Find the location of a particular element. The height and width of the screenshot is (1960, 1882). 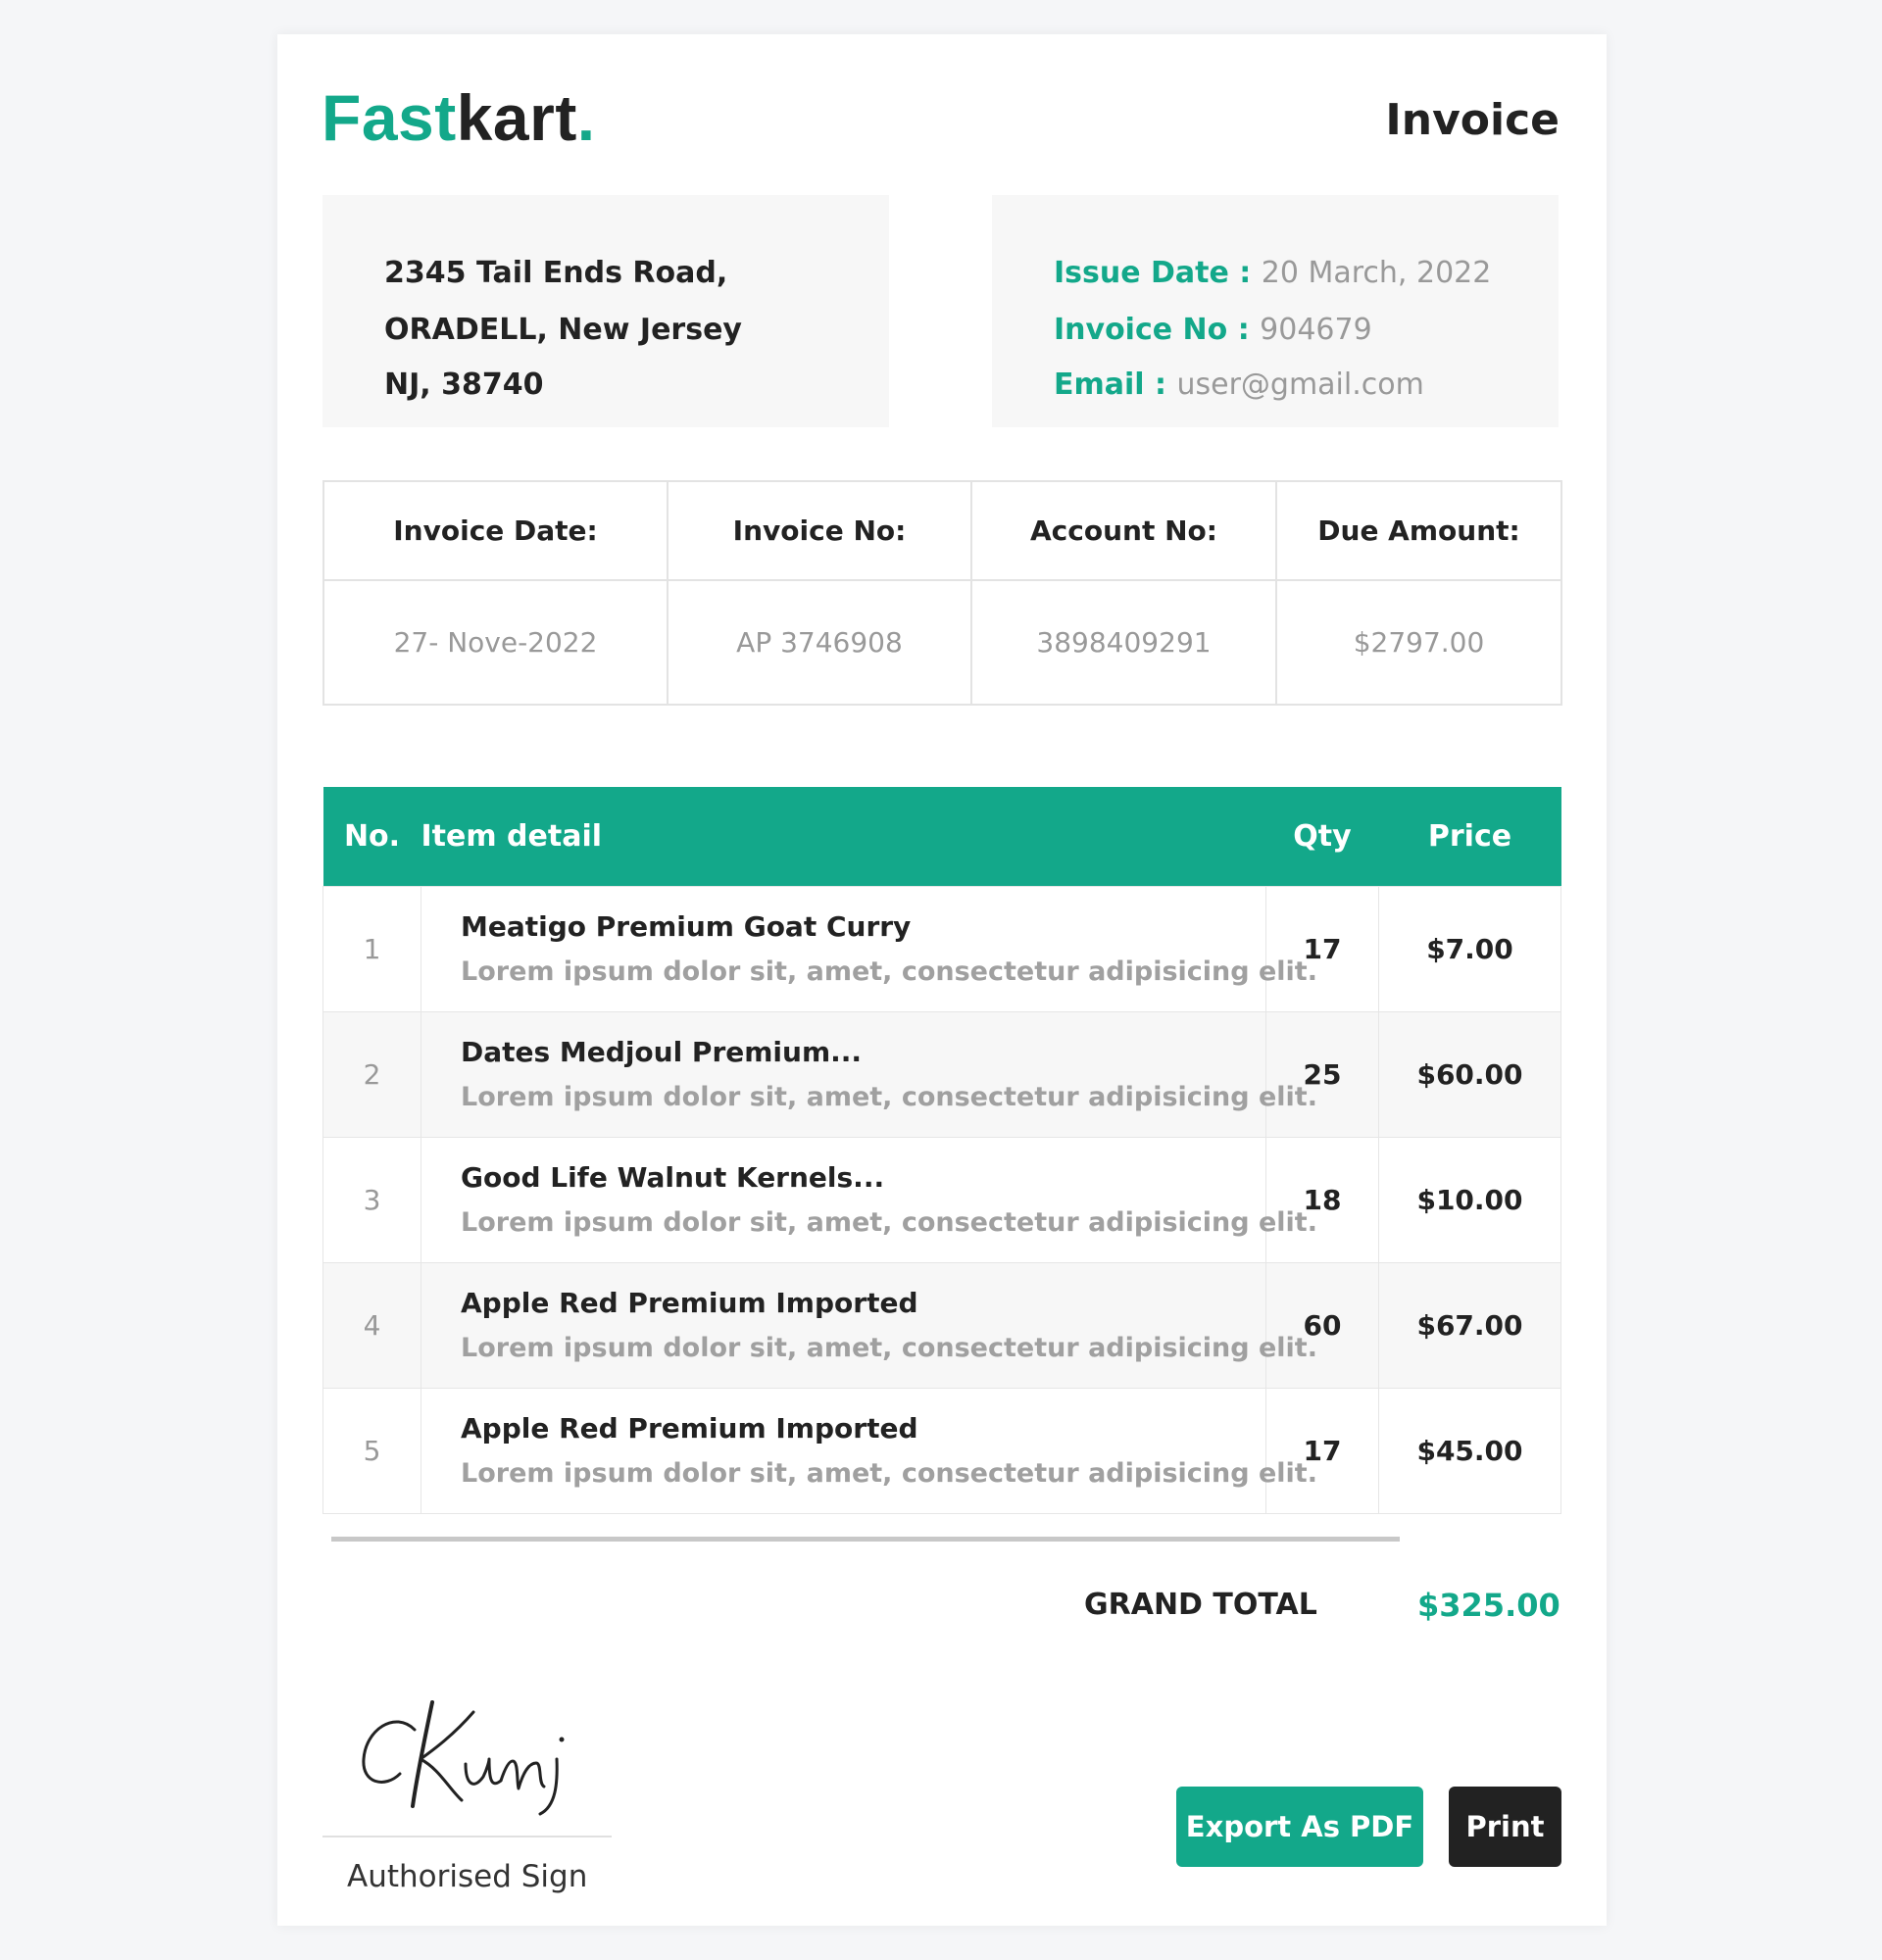

invoice-no-row: Invoice No : 904679 is located at coordinates (1213, 330).